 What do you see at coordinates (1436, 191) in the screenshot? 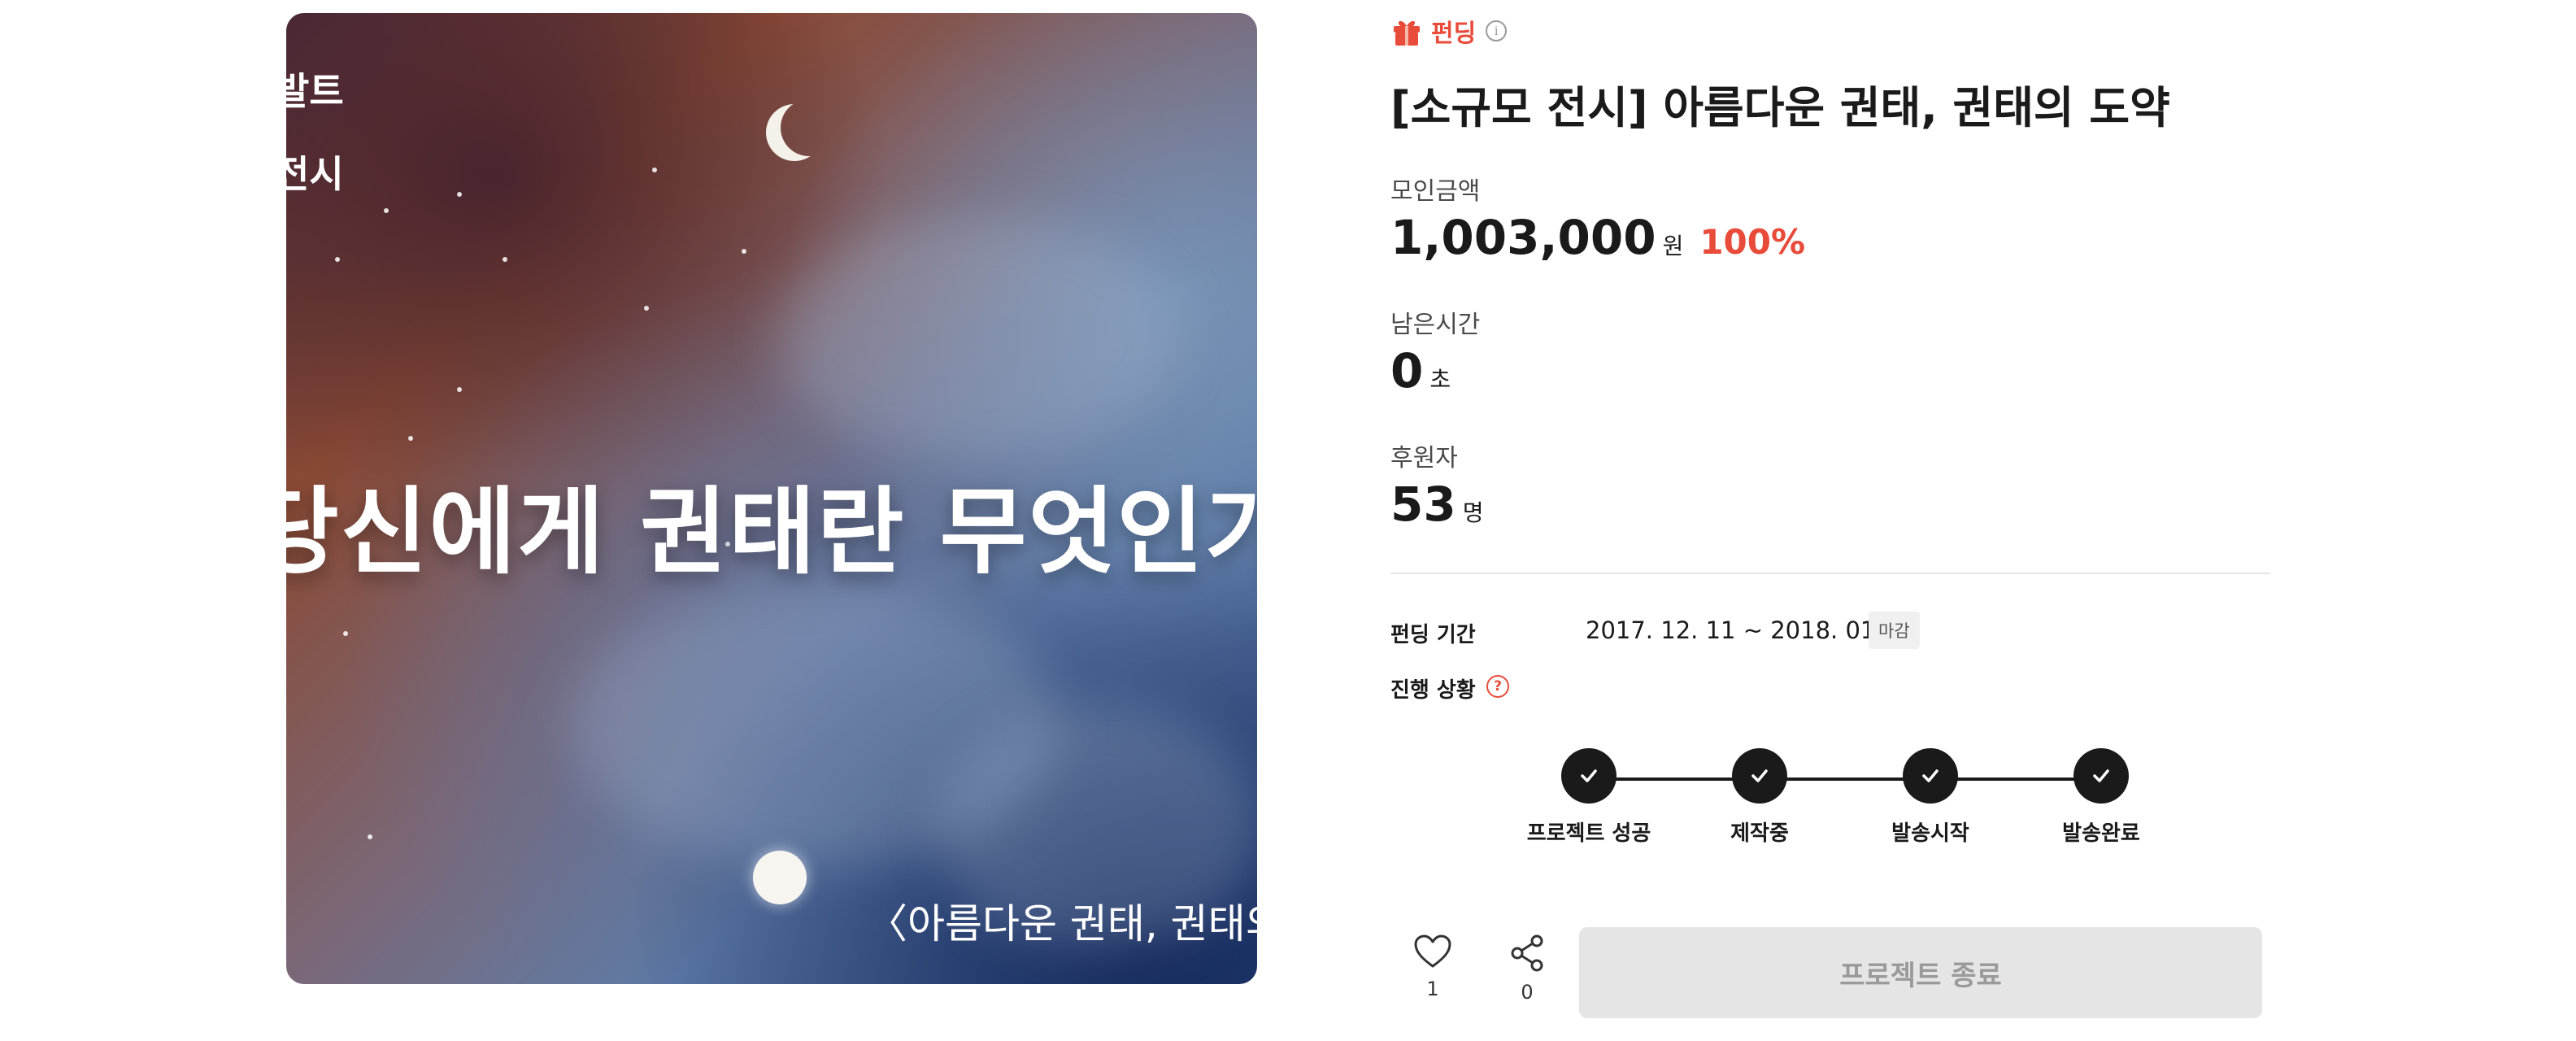
I see `amount-label: 모인금액` at bounding box center [1436, 191].